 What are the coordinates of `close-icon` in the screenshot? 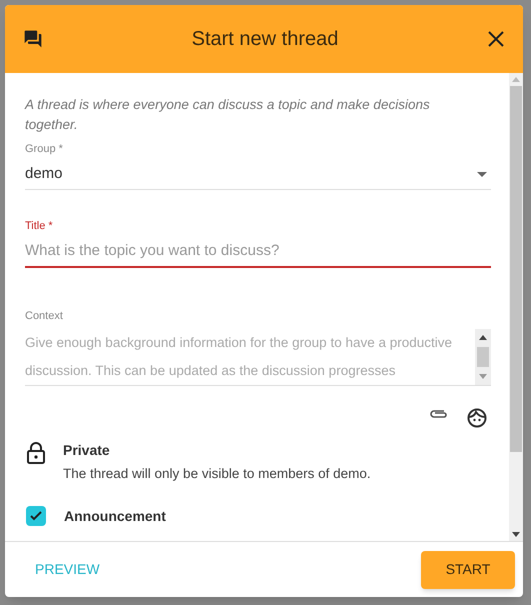 It's located at (496, 39).